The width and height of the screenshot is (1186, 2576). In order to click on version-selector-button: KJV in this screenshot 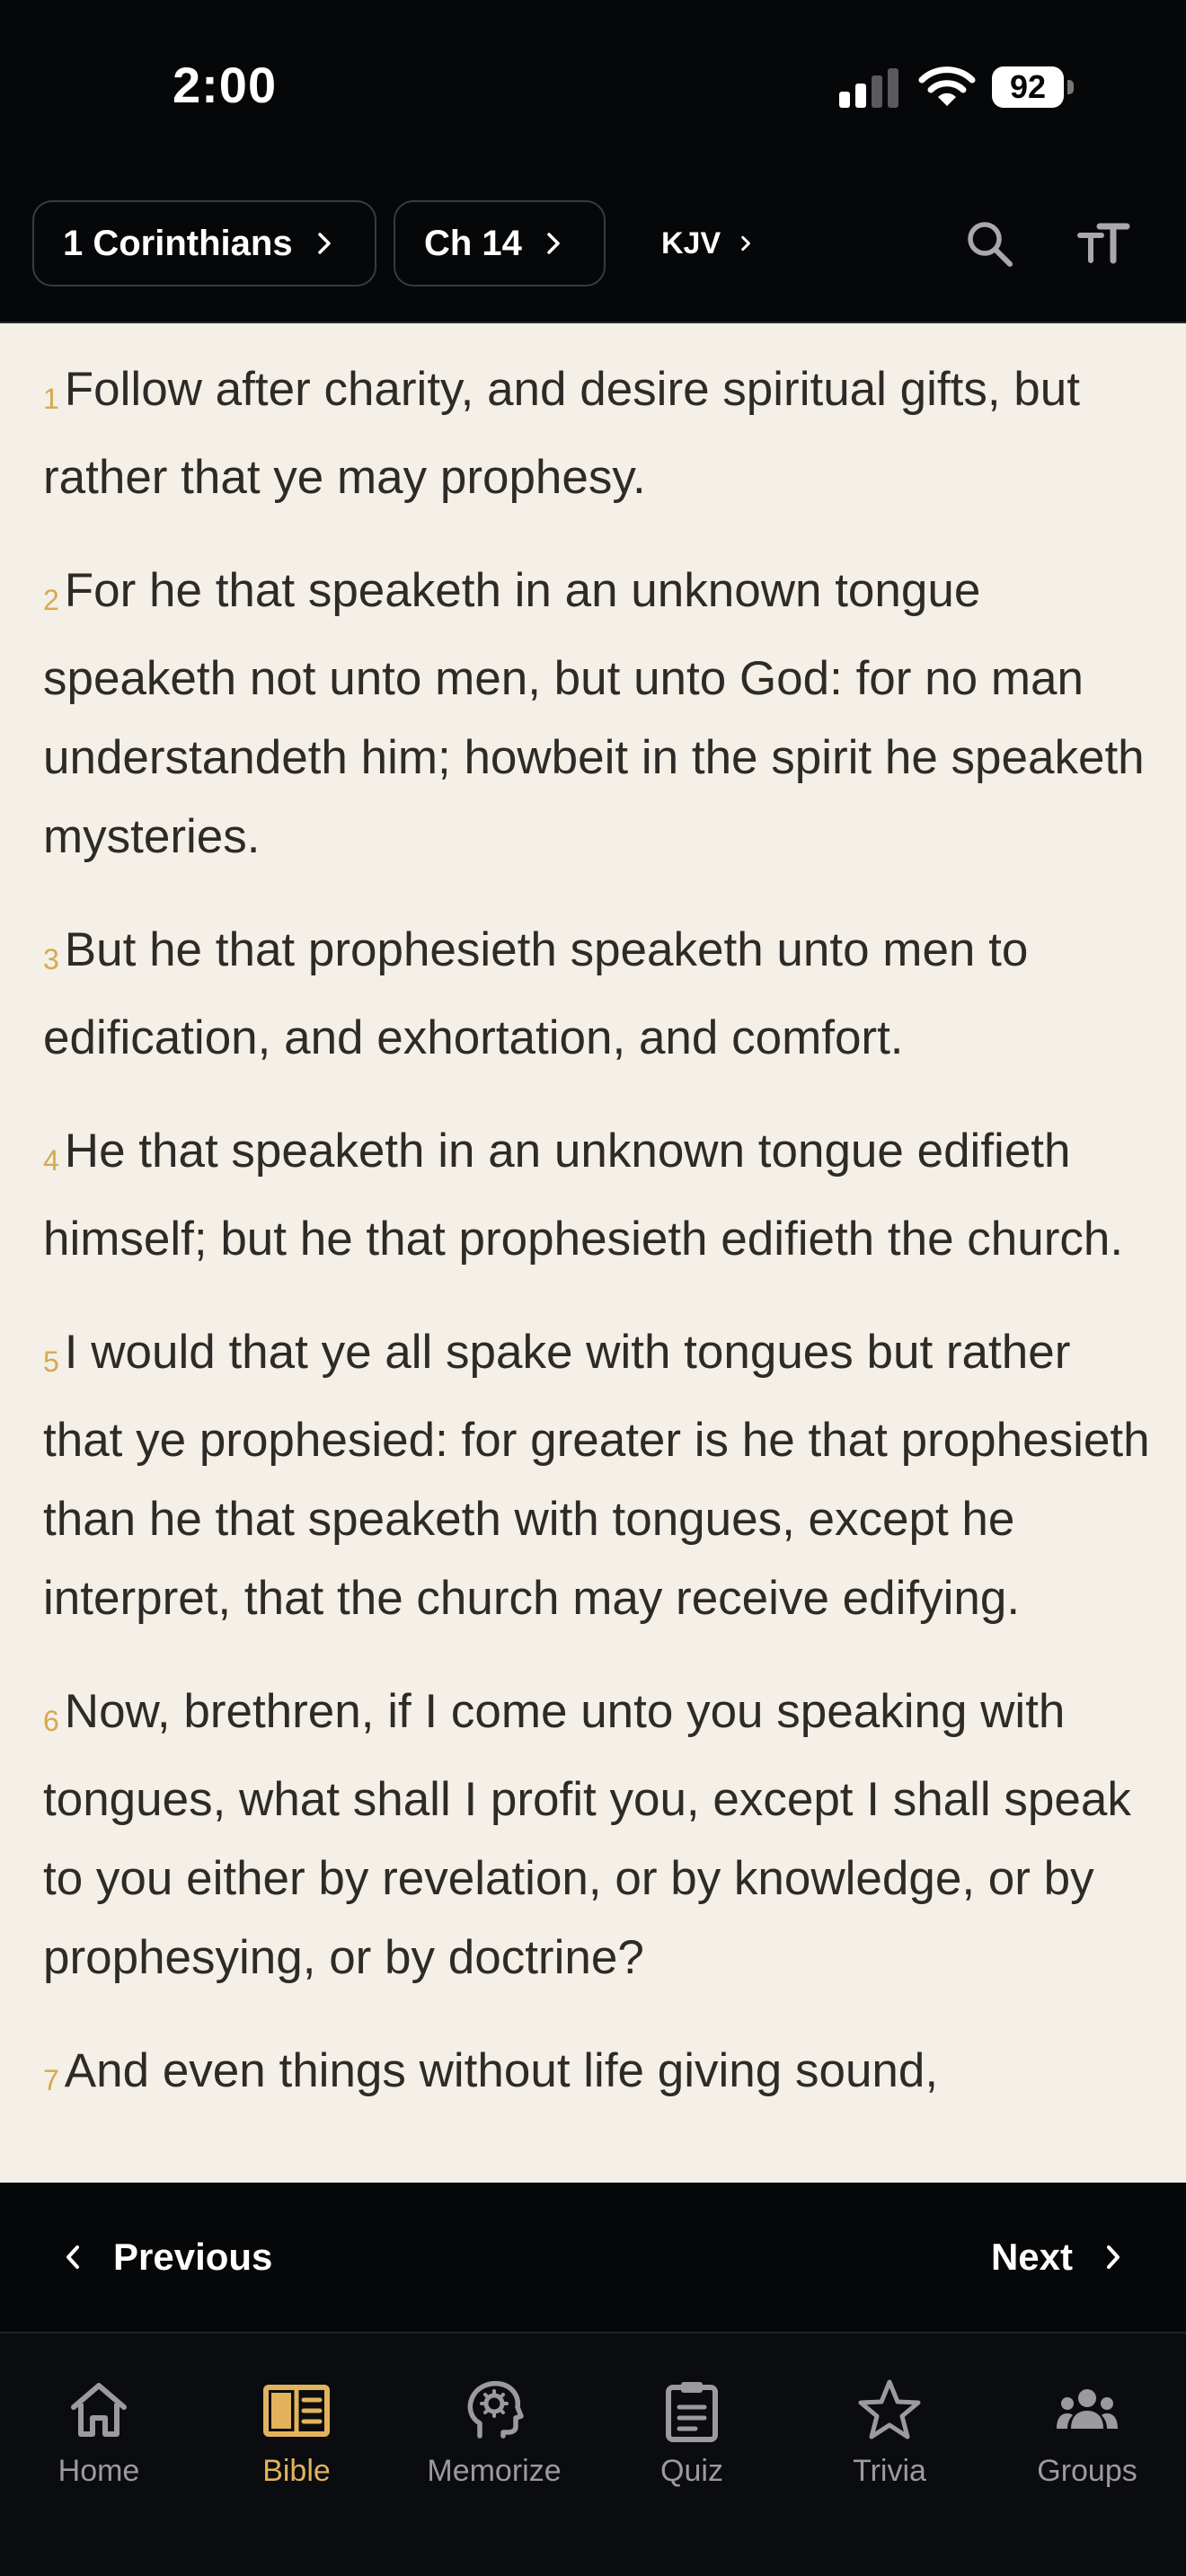, I will do `click(695, 243)`.